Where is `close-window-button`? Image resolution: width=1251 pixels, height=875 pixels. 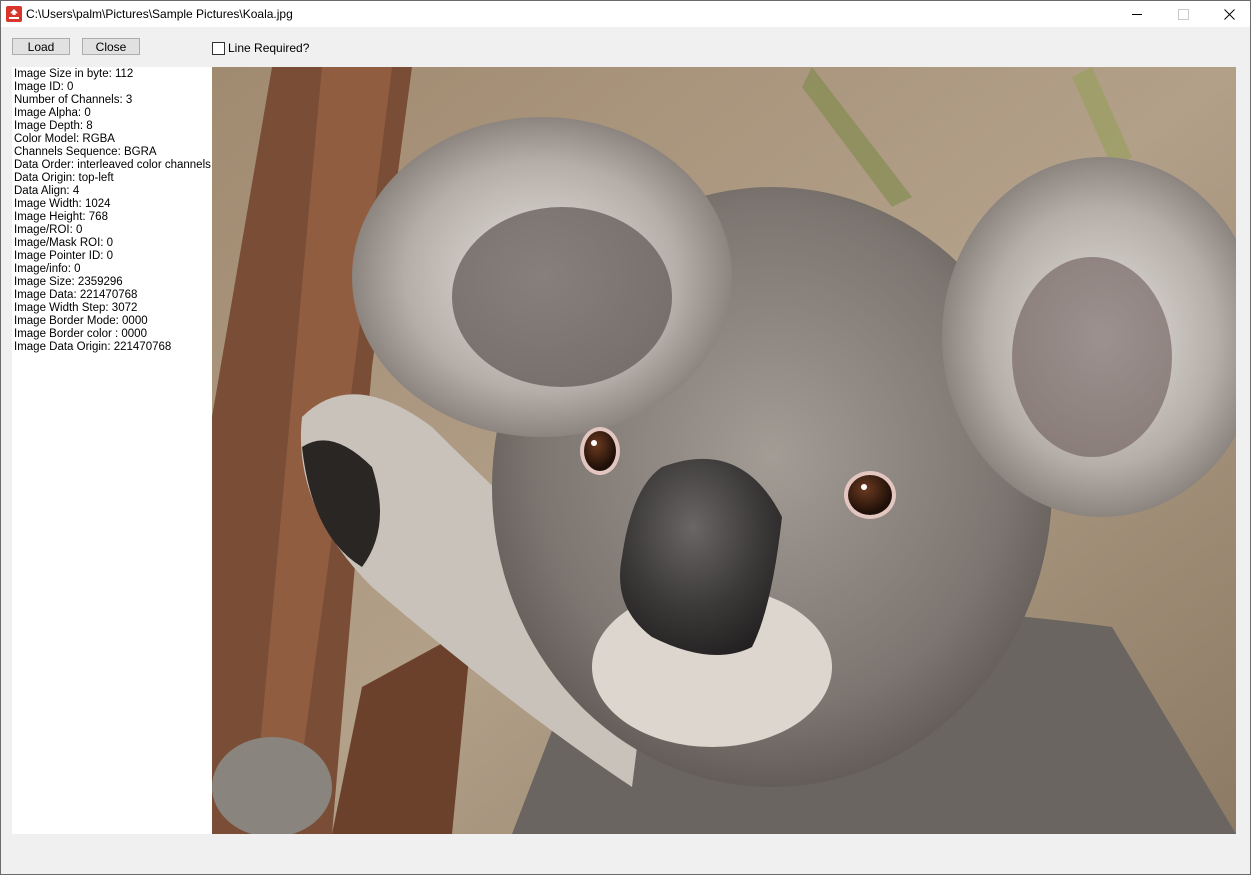
close-window-button is located at coordinates (1228, 14).